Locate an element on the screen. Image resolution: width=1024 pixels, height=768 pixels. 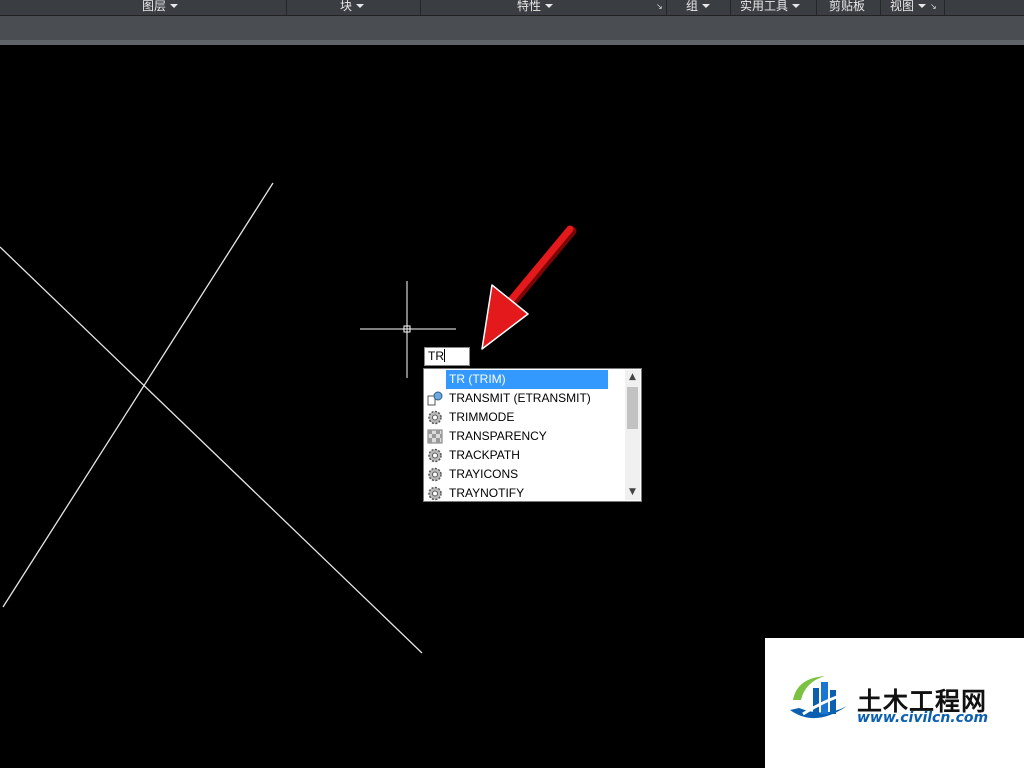
autocomplete-item-label: TRANSMIT (ETRANSMIT) is located at coordinates (520, 398).